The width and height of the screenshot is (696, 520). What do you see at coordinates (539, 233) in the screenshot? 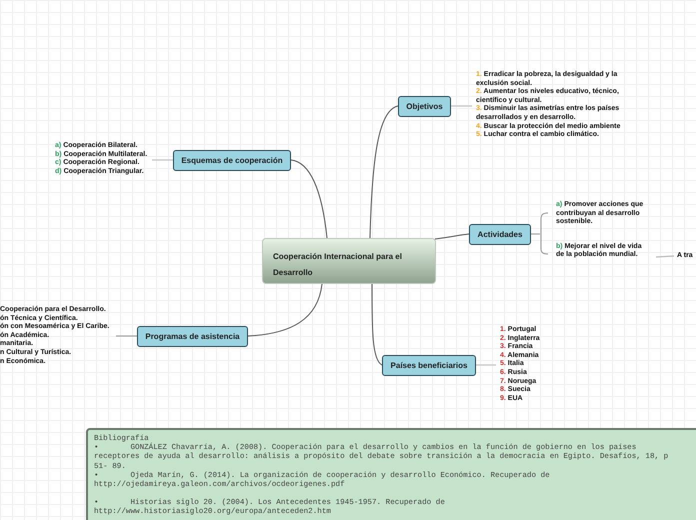
I see `bracket-line` at bounding box center [539, 233].